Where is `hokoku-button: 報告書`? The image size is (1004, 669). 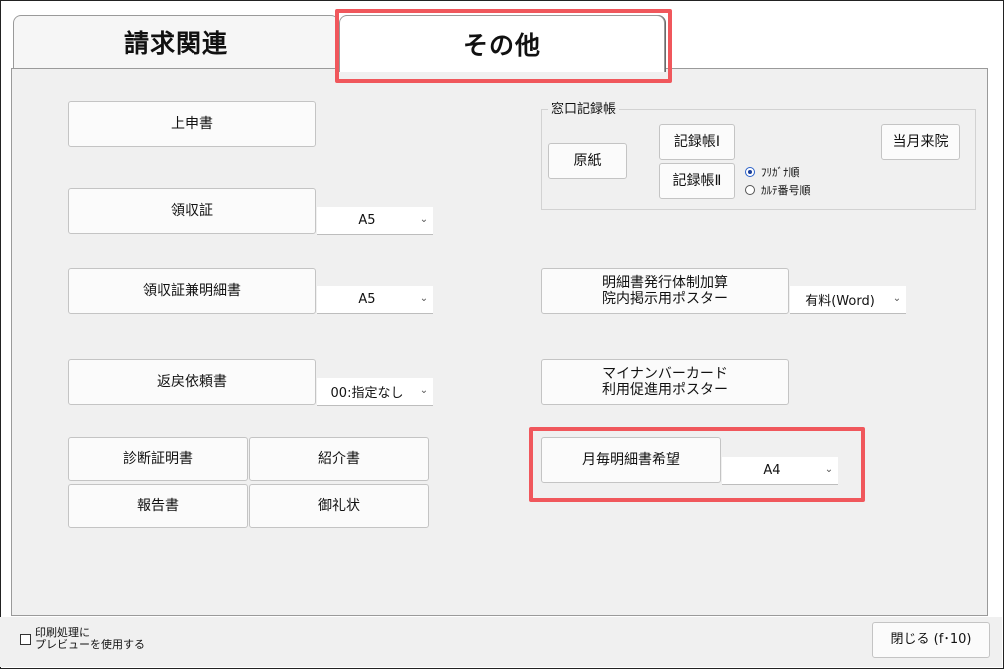 hokoku-button: 報告書 is located at coordinates (158, 506).